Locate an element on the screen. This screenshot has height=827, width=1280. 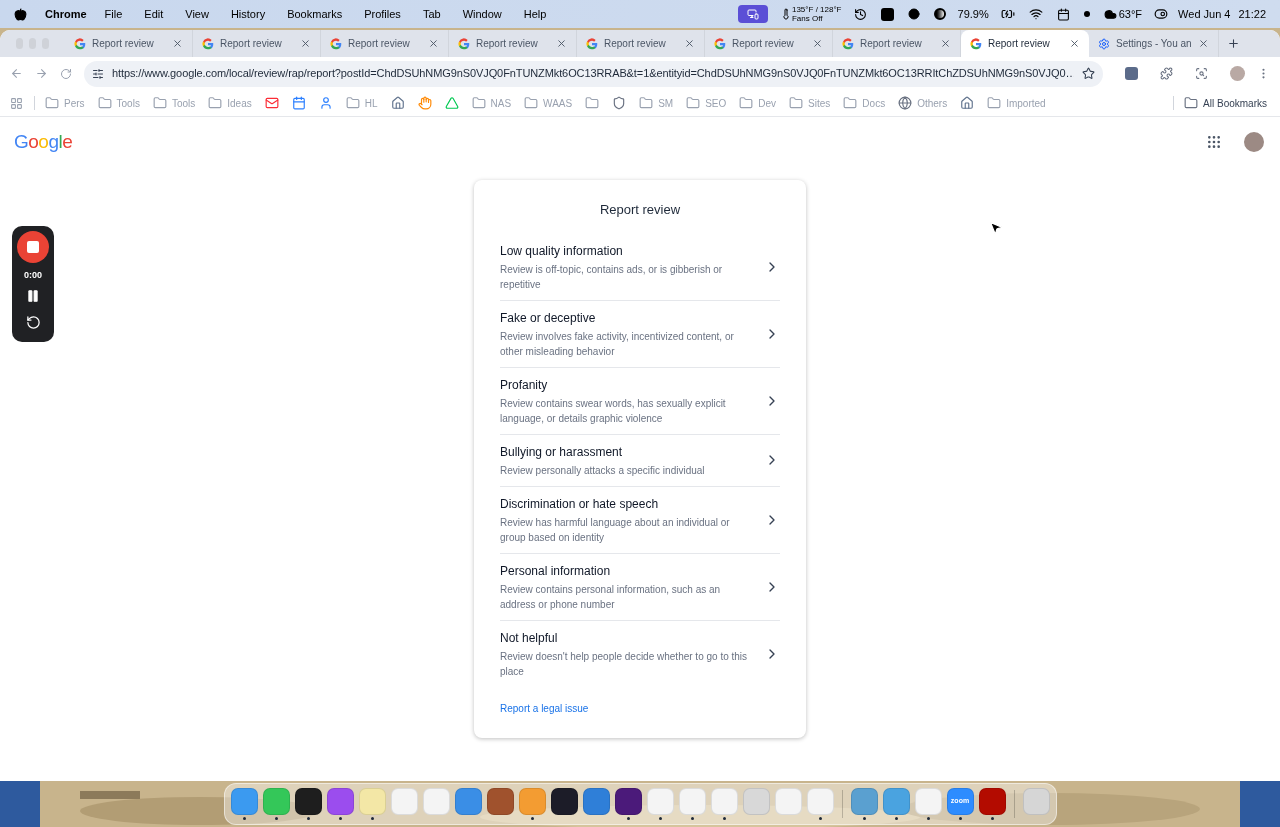
report-option: Fake or deceptive Review involves fake activity, incentivized content, or other misleading behavior is located at coordinates (640, 334).